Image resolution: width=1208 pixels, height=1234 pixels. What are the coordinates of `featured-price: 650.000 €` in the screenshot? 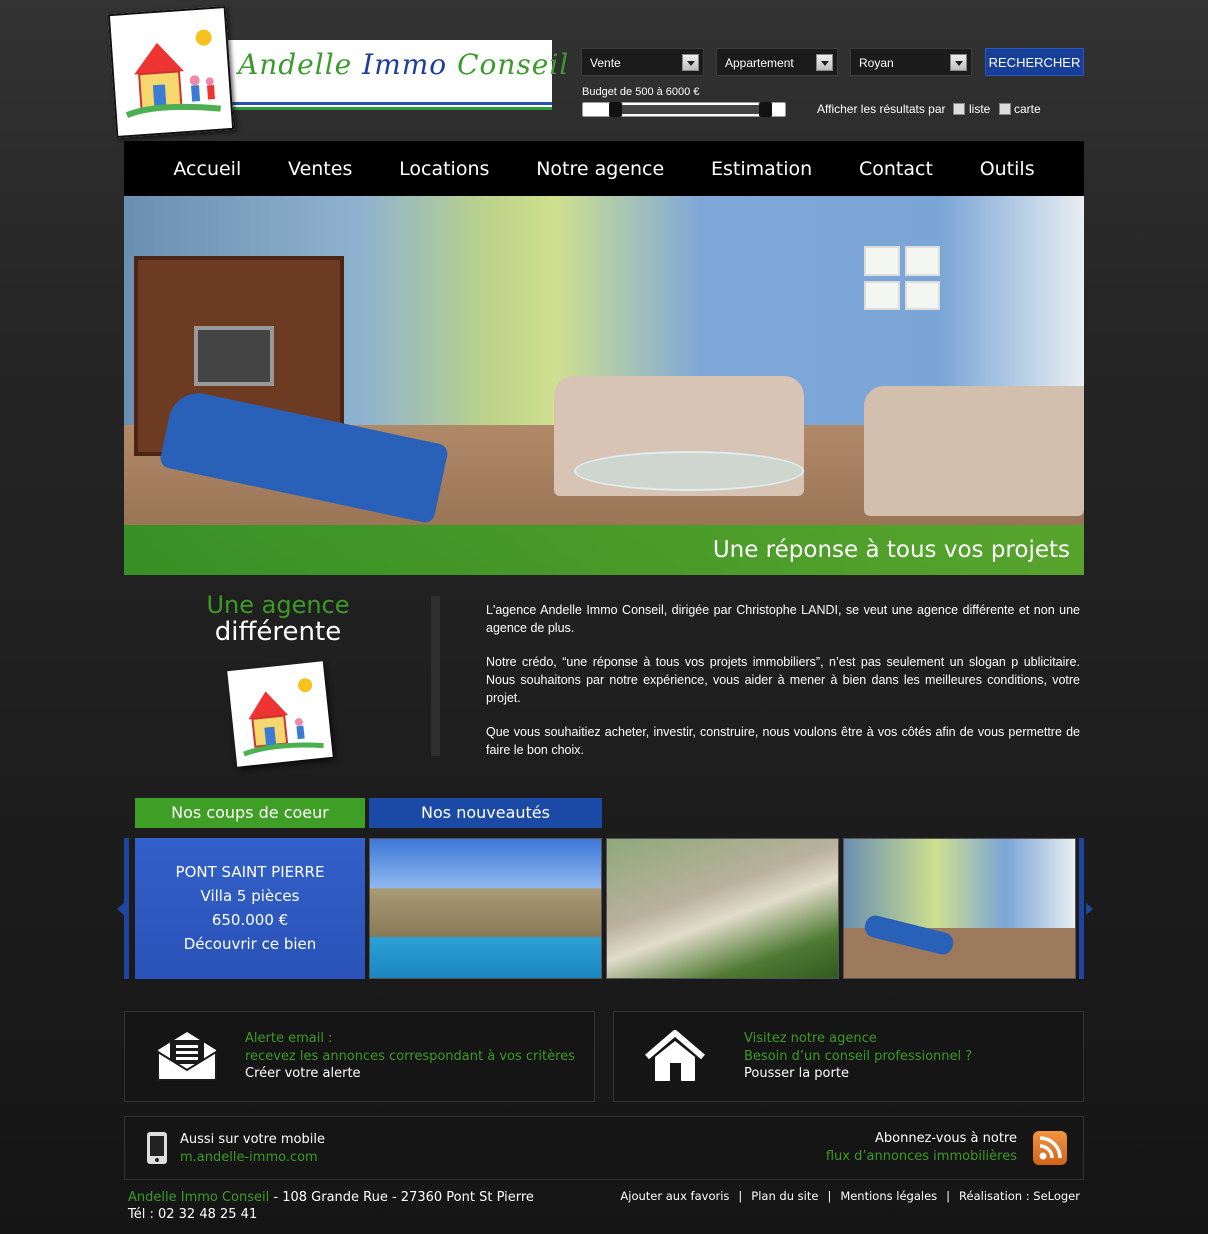 It's located at (250, 920).